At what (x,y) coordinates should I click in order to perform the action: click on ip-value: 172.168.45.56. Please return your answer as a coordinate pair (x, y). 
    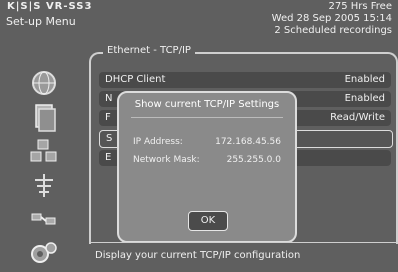
    Looking at the image, I should click on (248, 142).